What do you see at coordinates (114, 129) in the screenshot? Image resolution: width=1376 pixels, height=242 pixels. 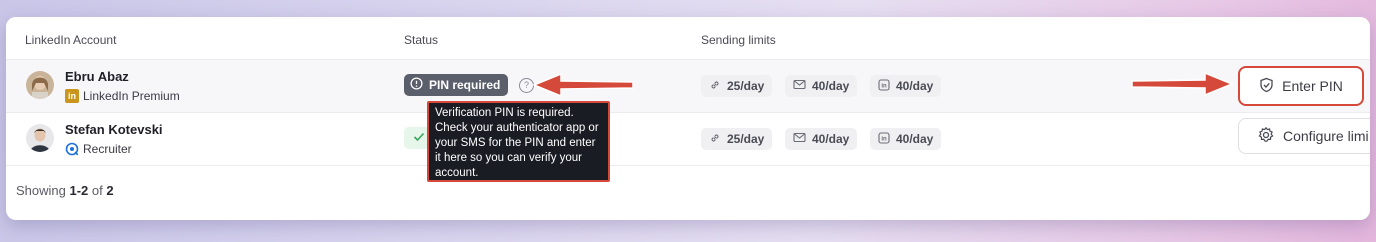 I see `account-name: Stefan Kotevski` at bounding box center [114, 129].